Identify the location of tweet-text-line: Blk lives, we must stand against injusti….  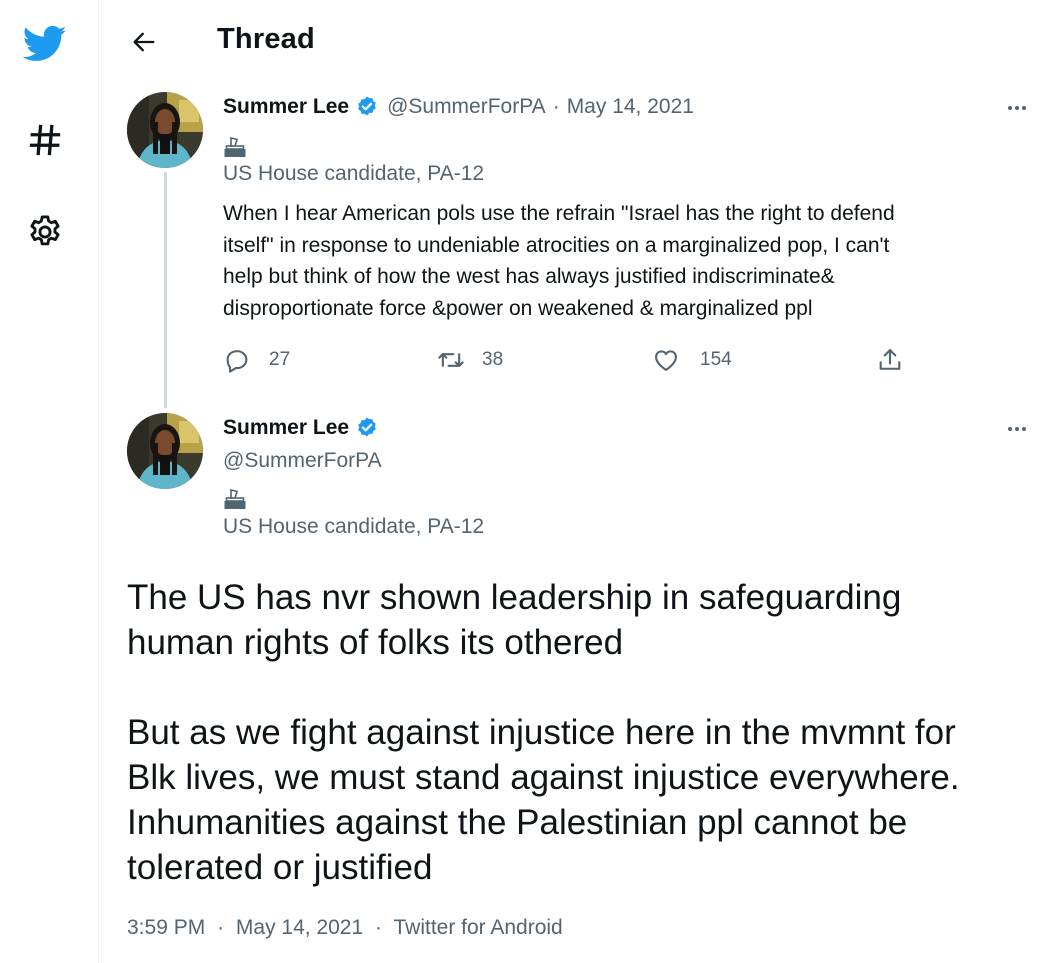
(543, 777).